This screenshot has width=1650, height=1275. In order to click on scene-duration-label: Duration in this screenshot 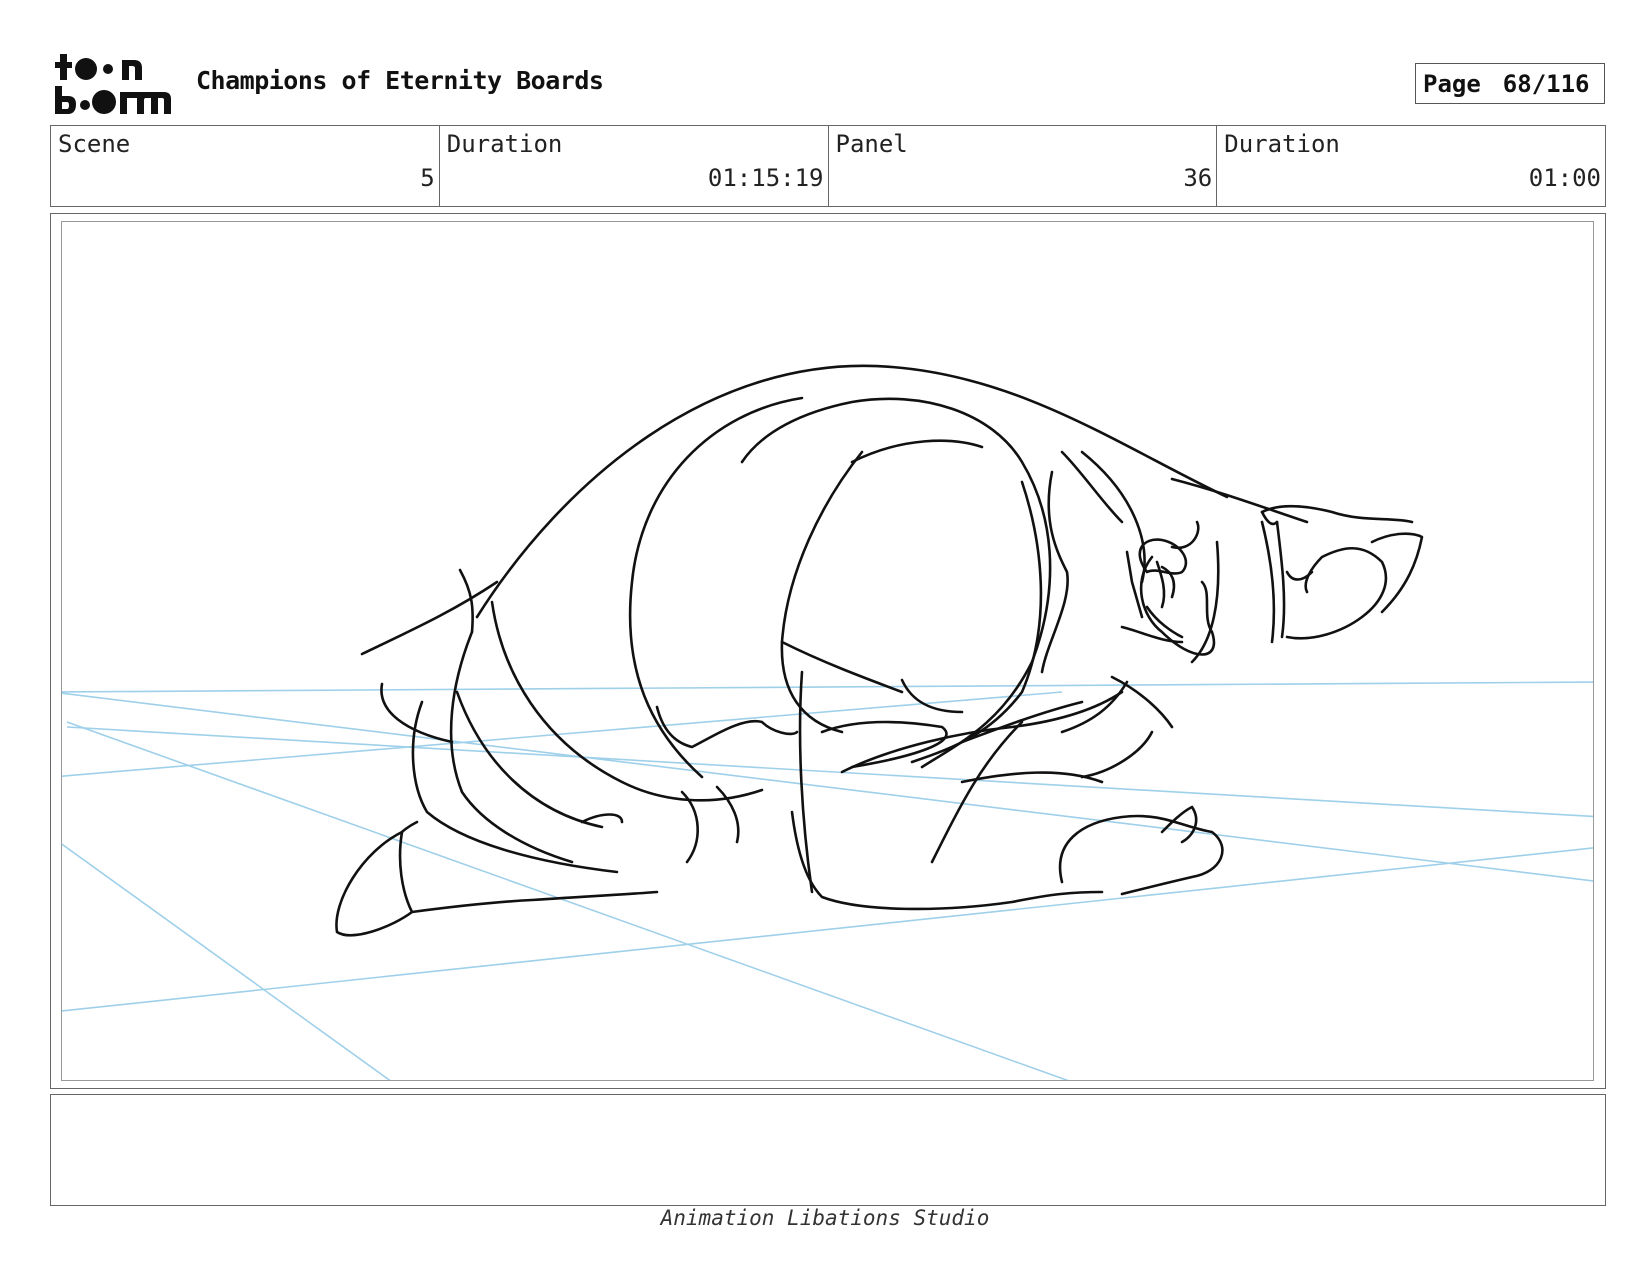, I will do `click(504, 144)`.